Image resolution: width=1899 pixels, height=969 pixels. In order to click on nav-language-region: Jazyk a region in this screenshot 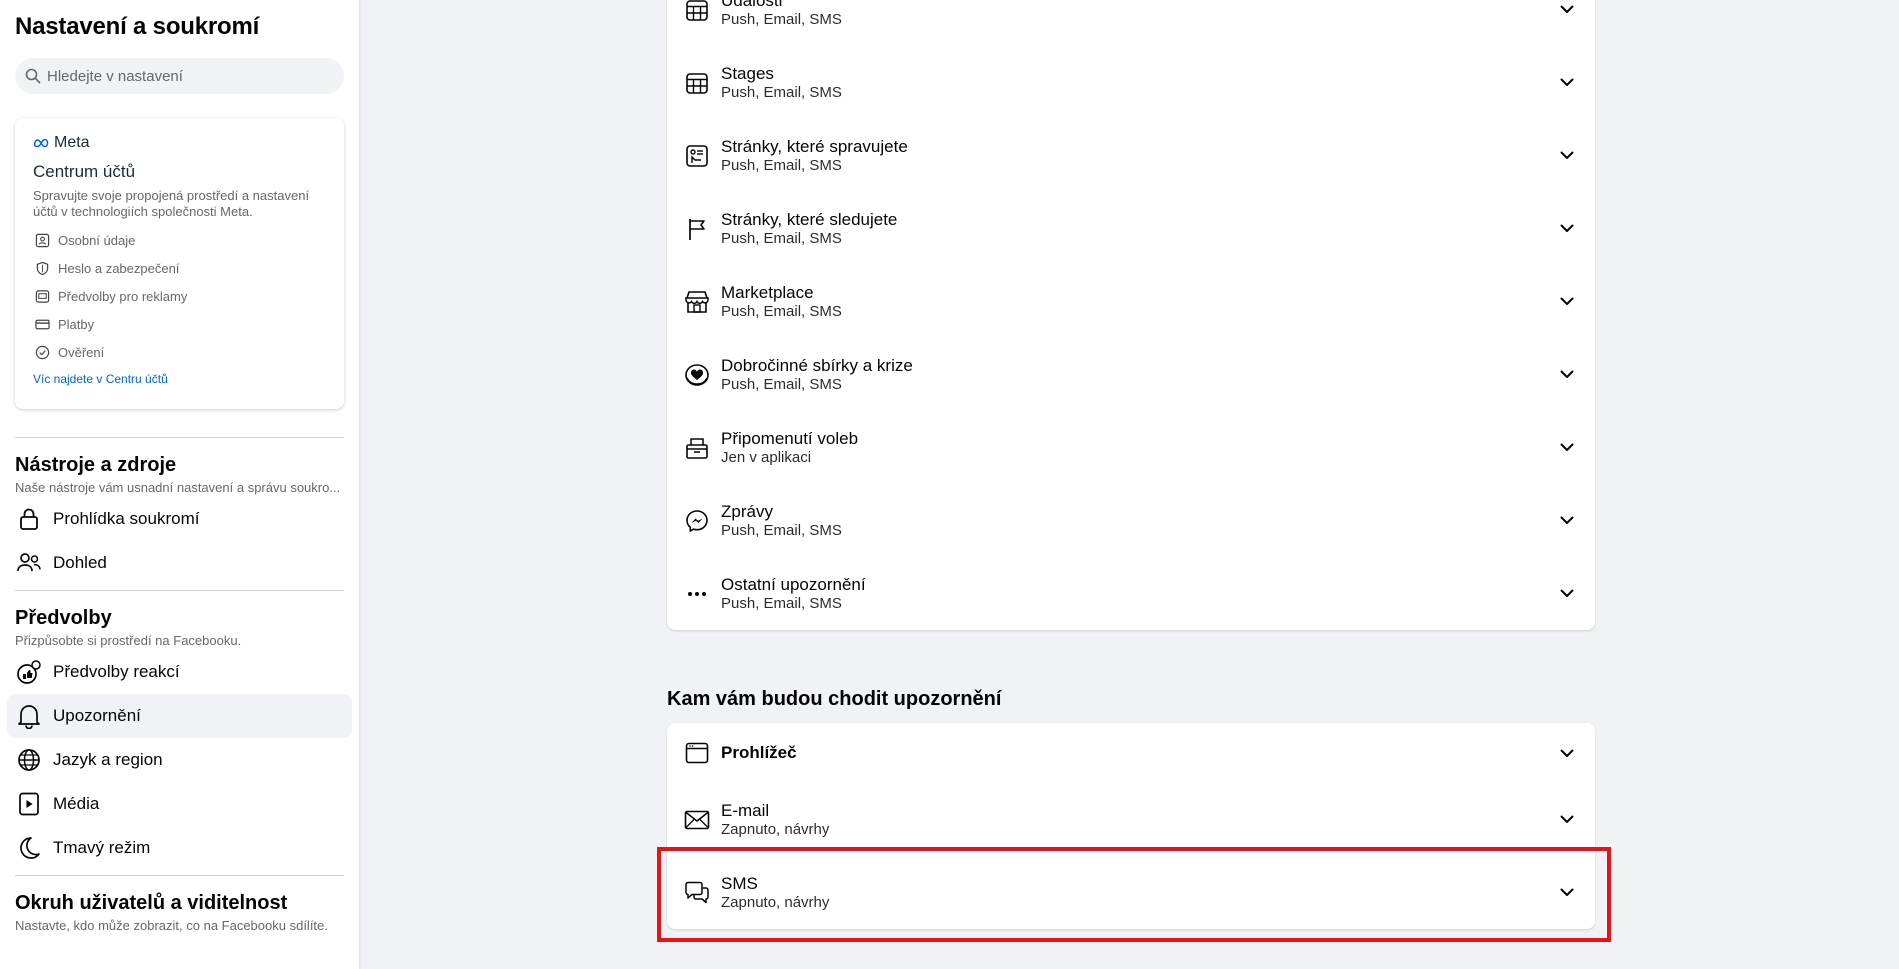, I will do `click(179, 760)`.